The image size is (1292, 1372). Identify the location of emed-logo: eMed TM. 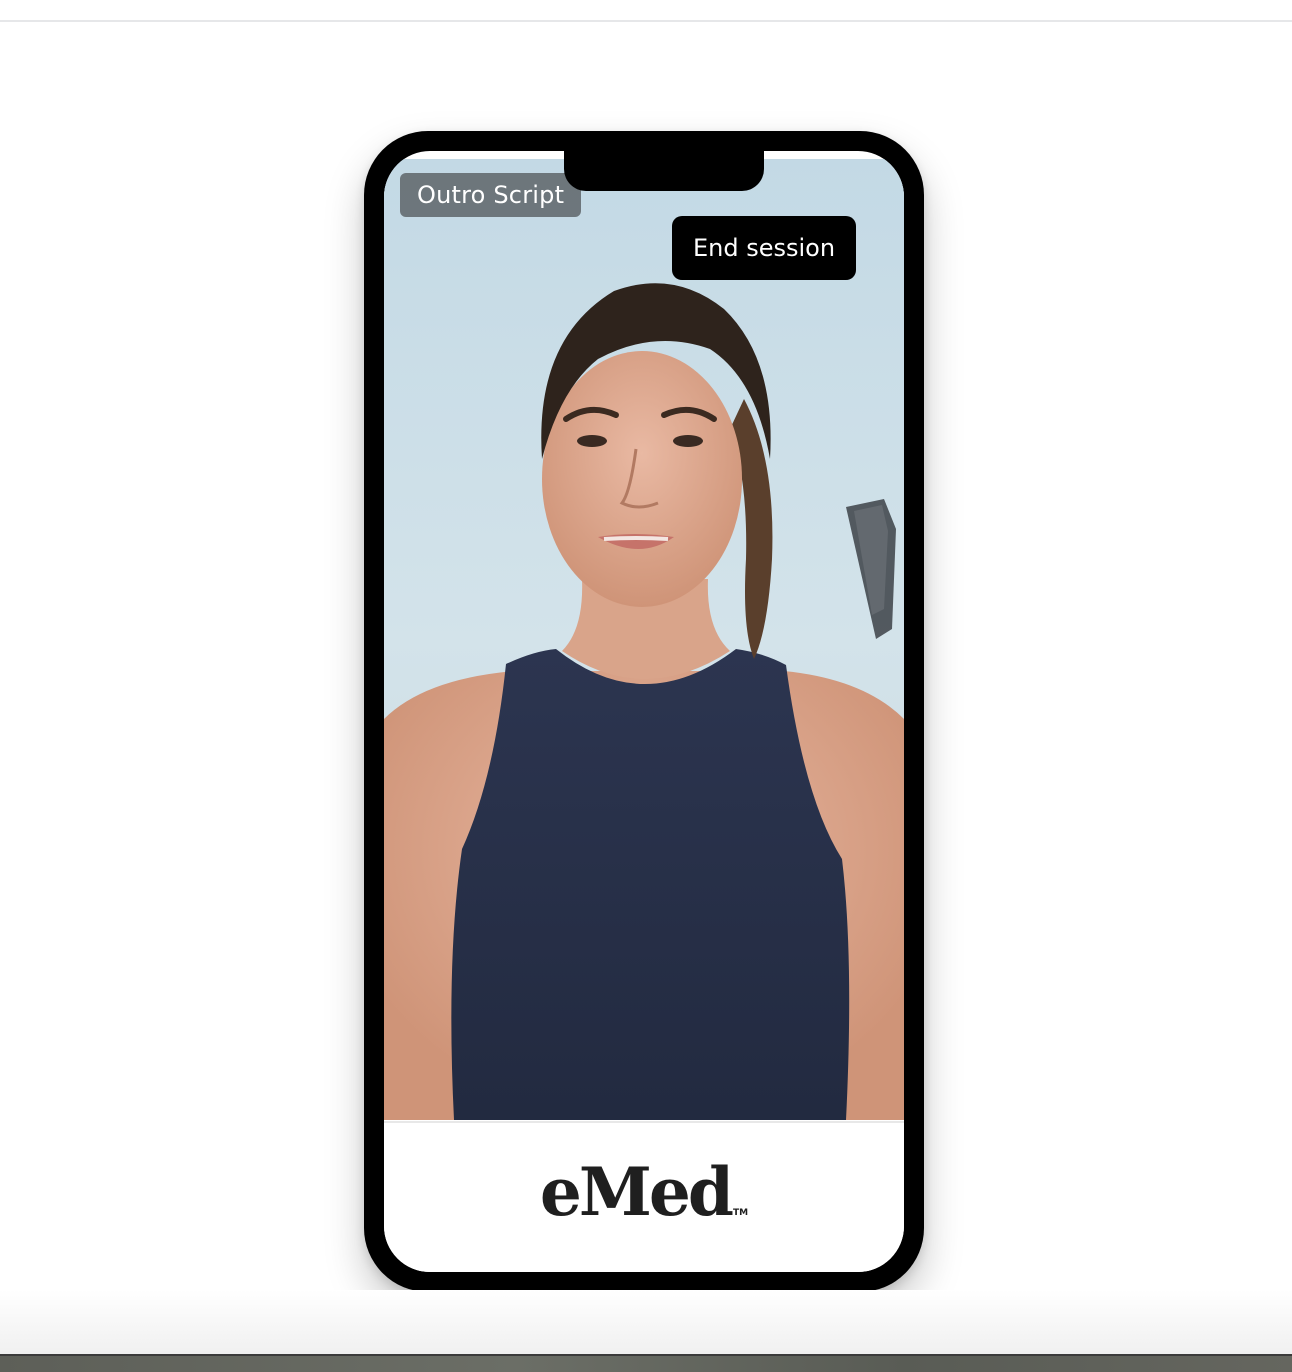
(644, 1192).